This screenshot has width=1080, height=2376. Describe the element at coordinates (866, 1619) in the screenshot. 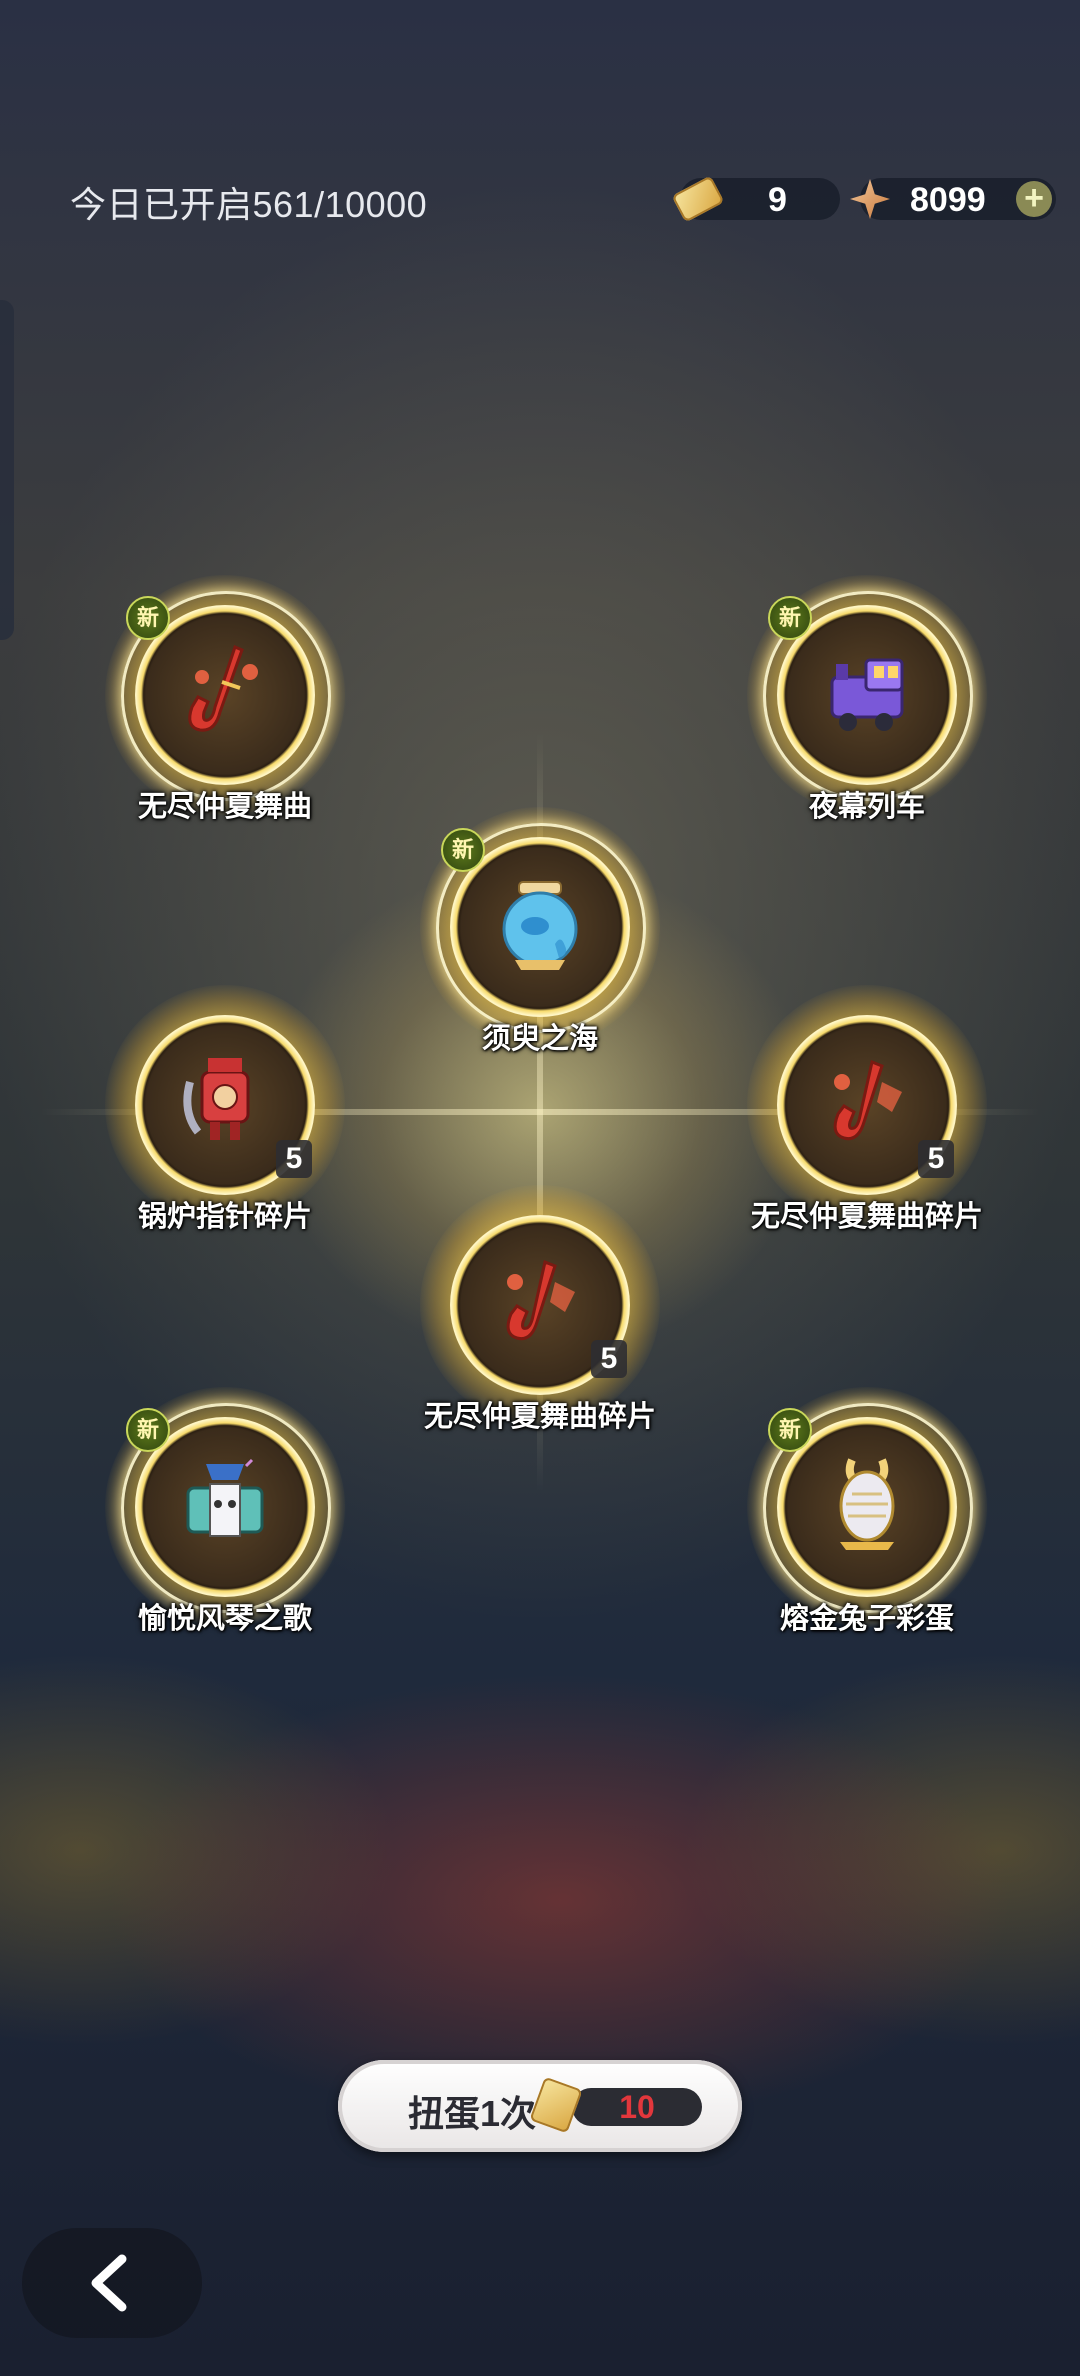

I see `item-label: 熔金兔子彩蛋` at that location.